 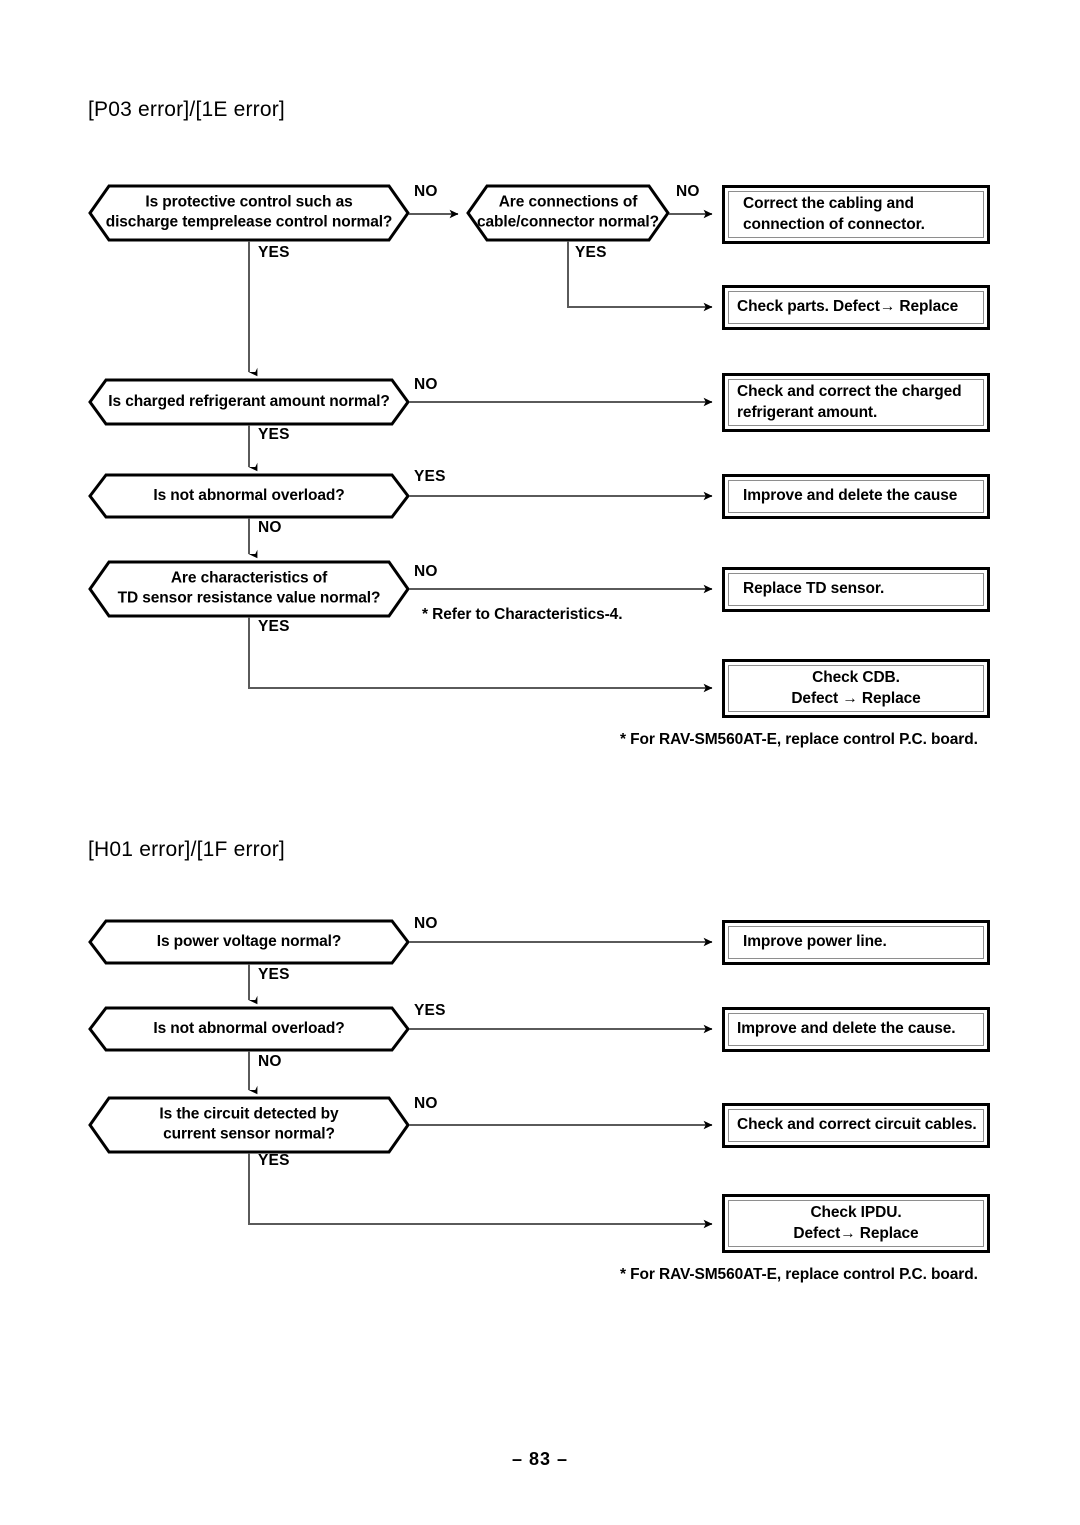 I want to click on action-box-improve-delete-cause-label: Improve and delete the cause, so click(x=850, y=496).